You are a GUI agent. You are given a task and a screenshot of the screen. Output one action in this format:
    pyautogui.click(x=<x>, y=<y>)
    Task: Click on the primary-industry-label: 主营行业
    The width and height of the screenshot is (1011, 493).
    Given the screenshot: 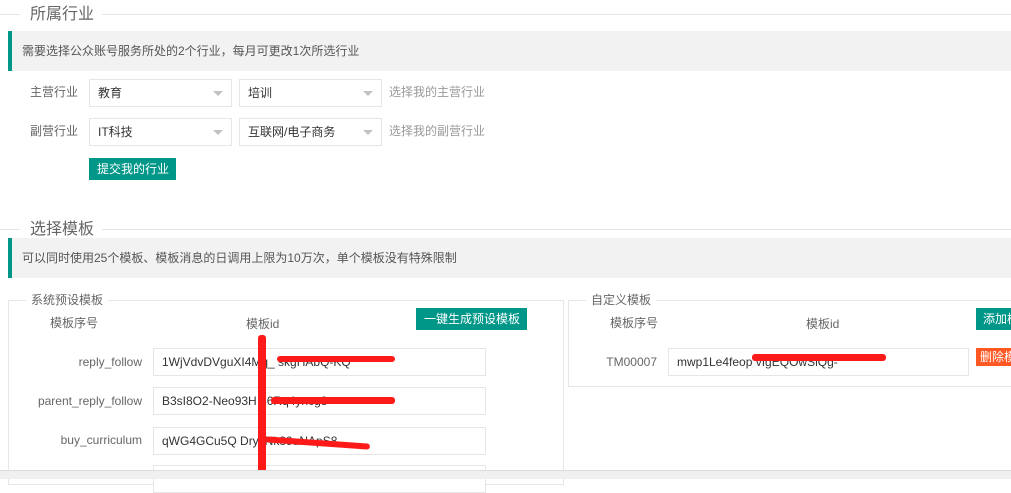 What is the action you would take?
    pyautogui.click(x=54, y=92)
    